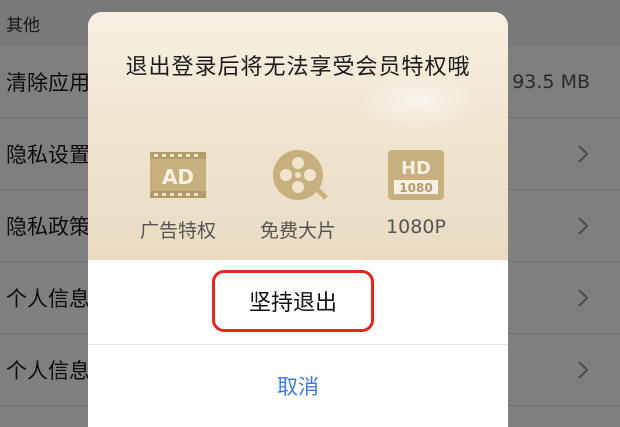  I want to click on cancel-button: 取消, so click(298, 386).